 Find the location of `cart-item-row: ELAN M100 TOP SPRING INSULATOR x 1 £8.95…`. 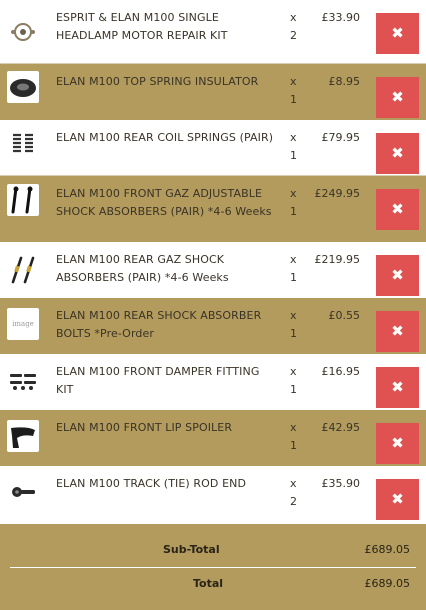

cart-item-row: ELAN M100 TOP SPRING INSULATOR x 1 £8.95… is located at coordinates (213, 92).